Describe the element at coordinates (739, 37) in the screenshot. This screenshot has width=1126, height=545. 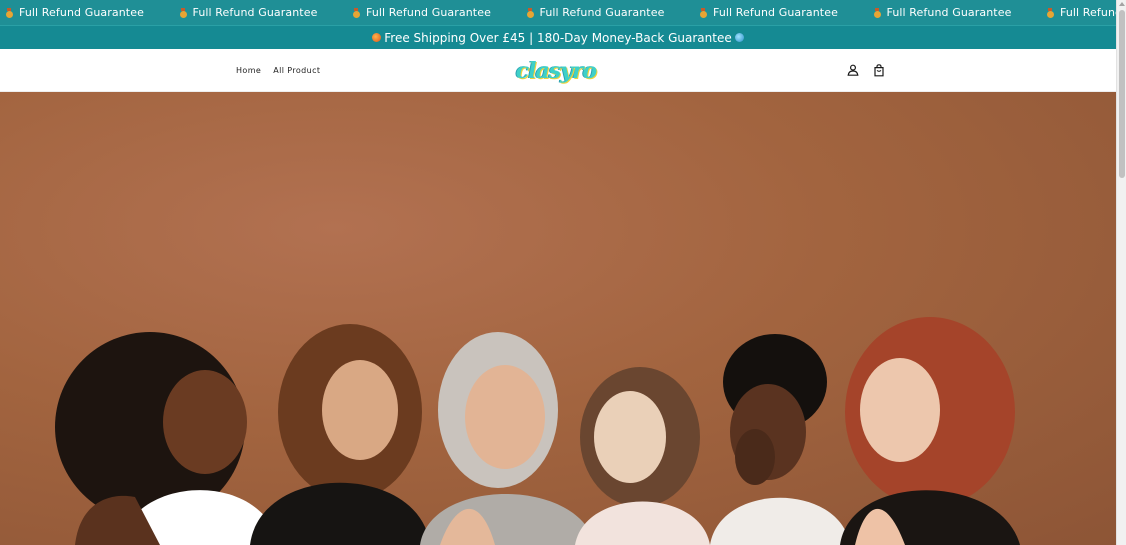
I see `globe-icon` at that location.